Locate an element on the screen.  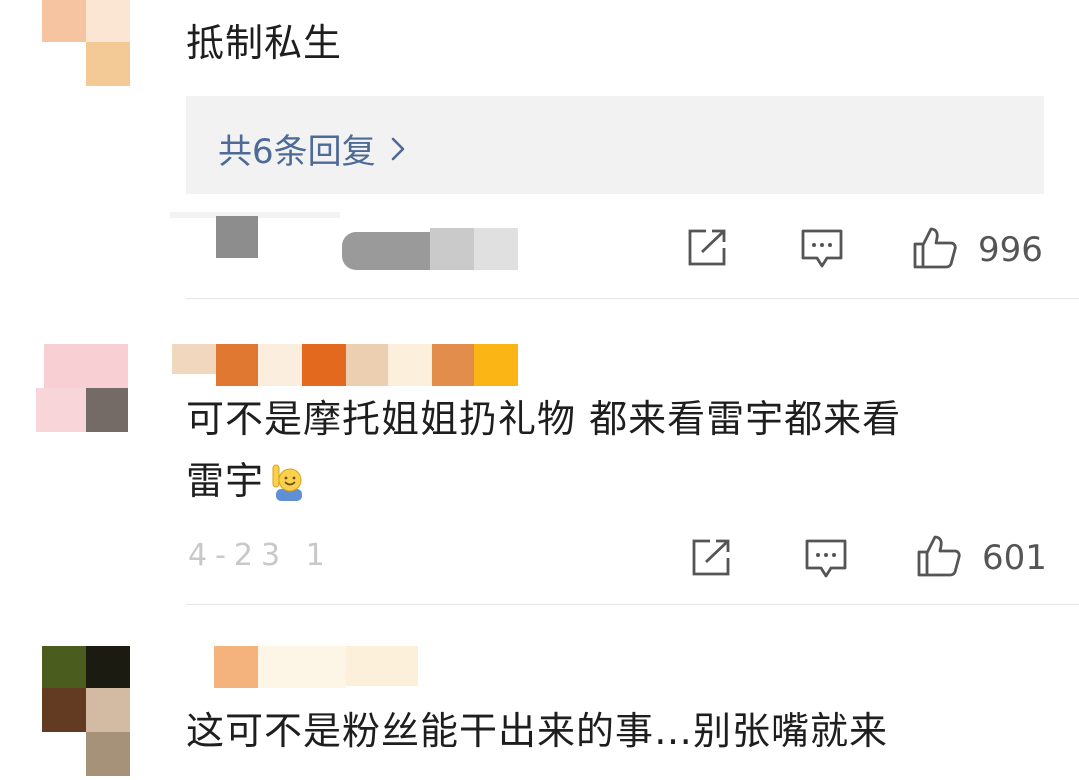
timestamp: 4-23 1 is located at coordinates (260, 555).